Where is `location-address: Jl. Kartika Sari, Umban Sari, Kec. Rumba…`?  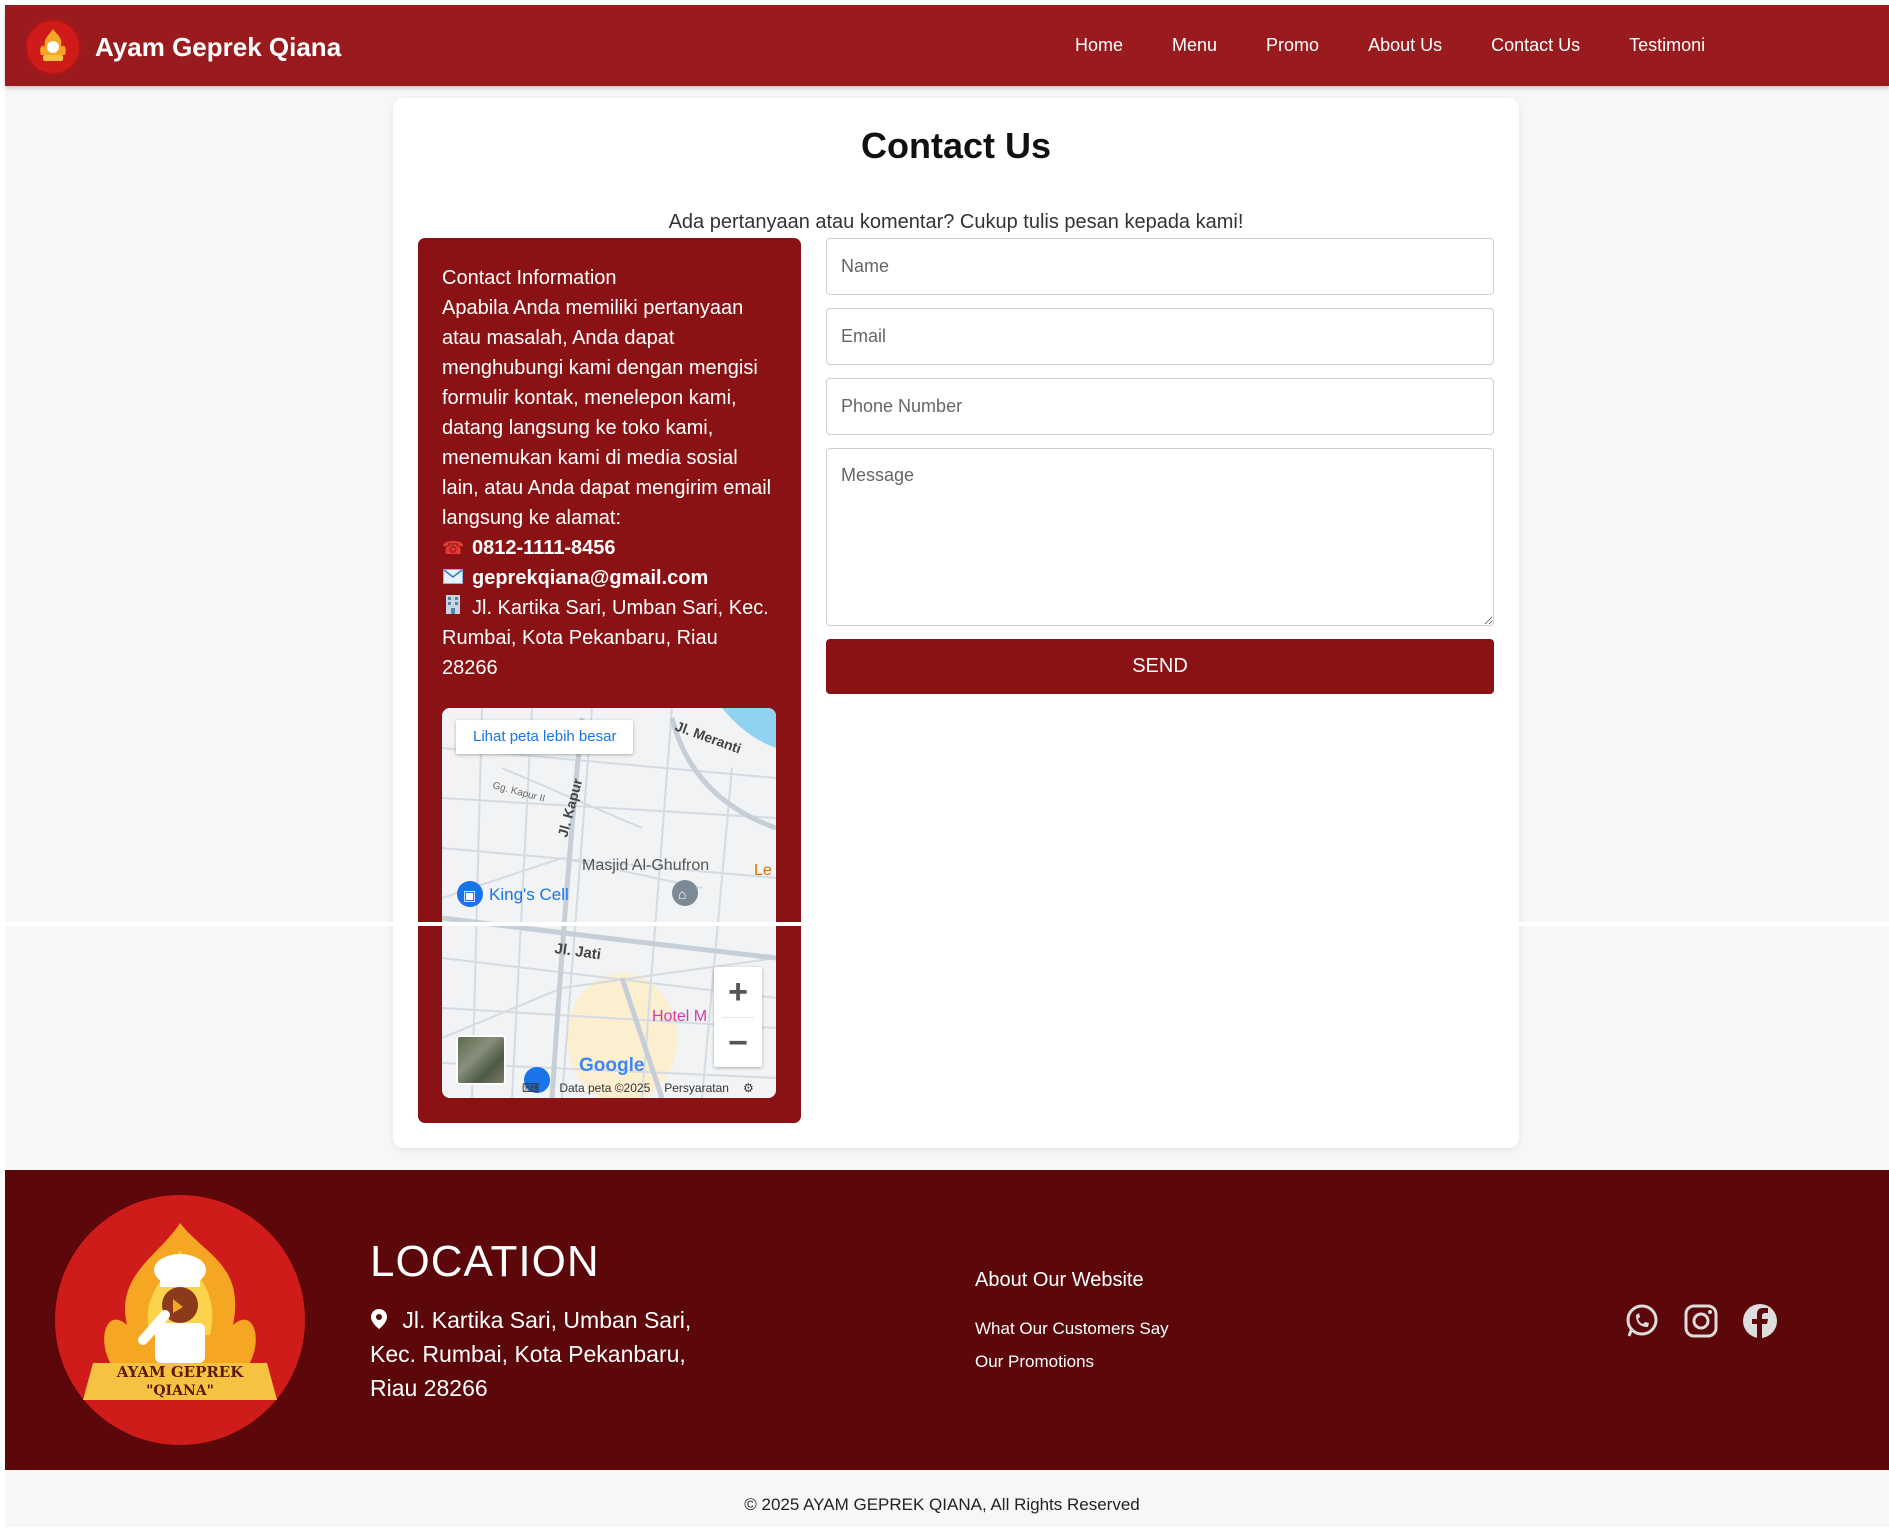
location-address: Jl. Kartika Sari, Umban Sari, Kec. Rumba… is located at coordinates (540, 1354).